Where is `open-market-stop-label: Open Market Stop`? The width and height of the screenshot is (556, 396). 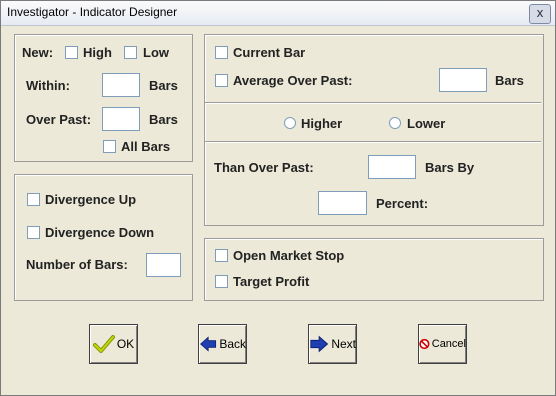 open-market-stop-label: Open Market Stop is located at coordinates (289, 255).